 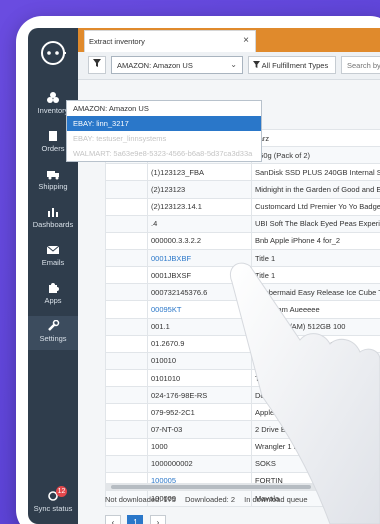 I want to click on title-cell: Customcard Ltd Premier Yo Yo Badge Pi, so click(x=315, y=206).